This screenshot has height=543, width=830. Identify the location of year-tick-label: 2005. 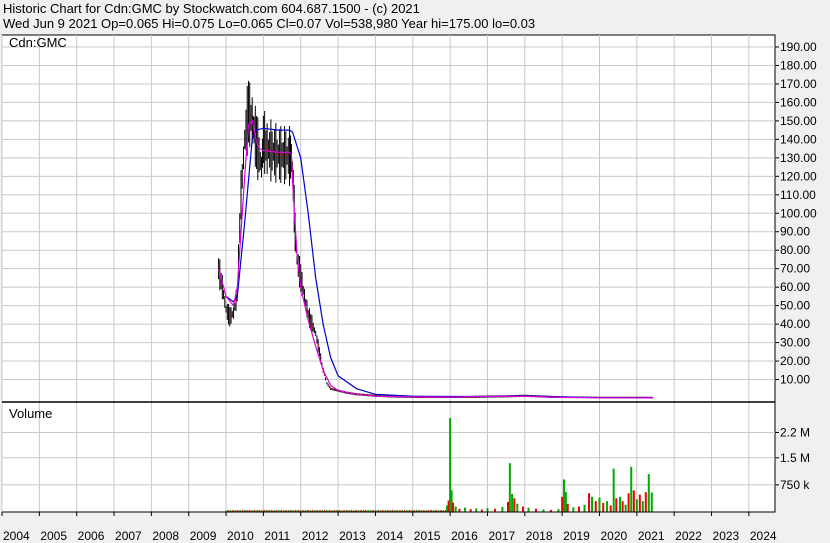
(53, 536).